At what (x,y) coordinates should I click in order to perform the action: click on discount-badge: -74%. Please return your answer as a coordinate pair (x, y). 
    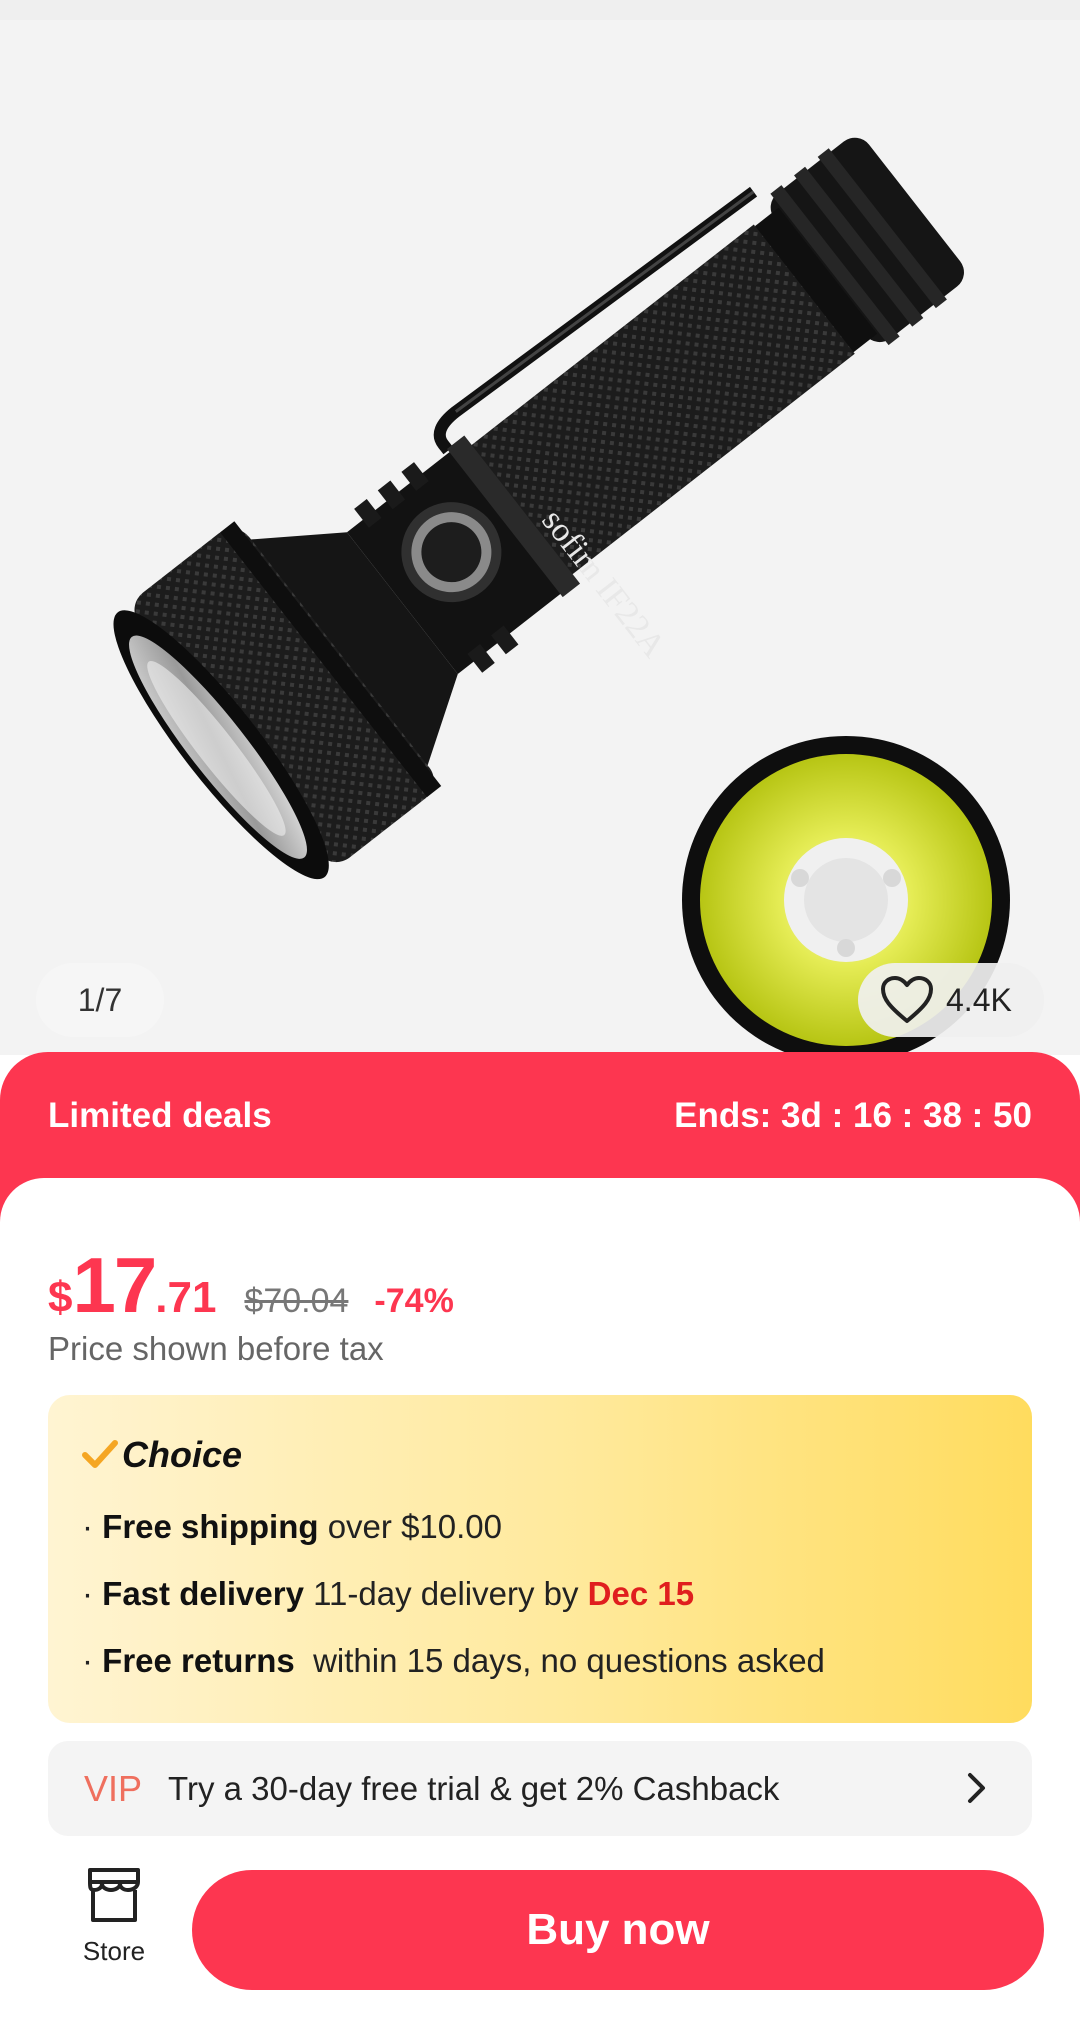
    Looking at the image, I should click on (414, 1301).